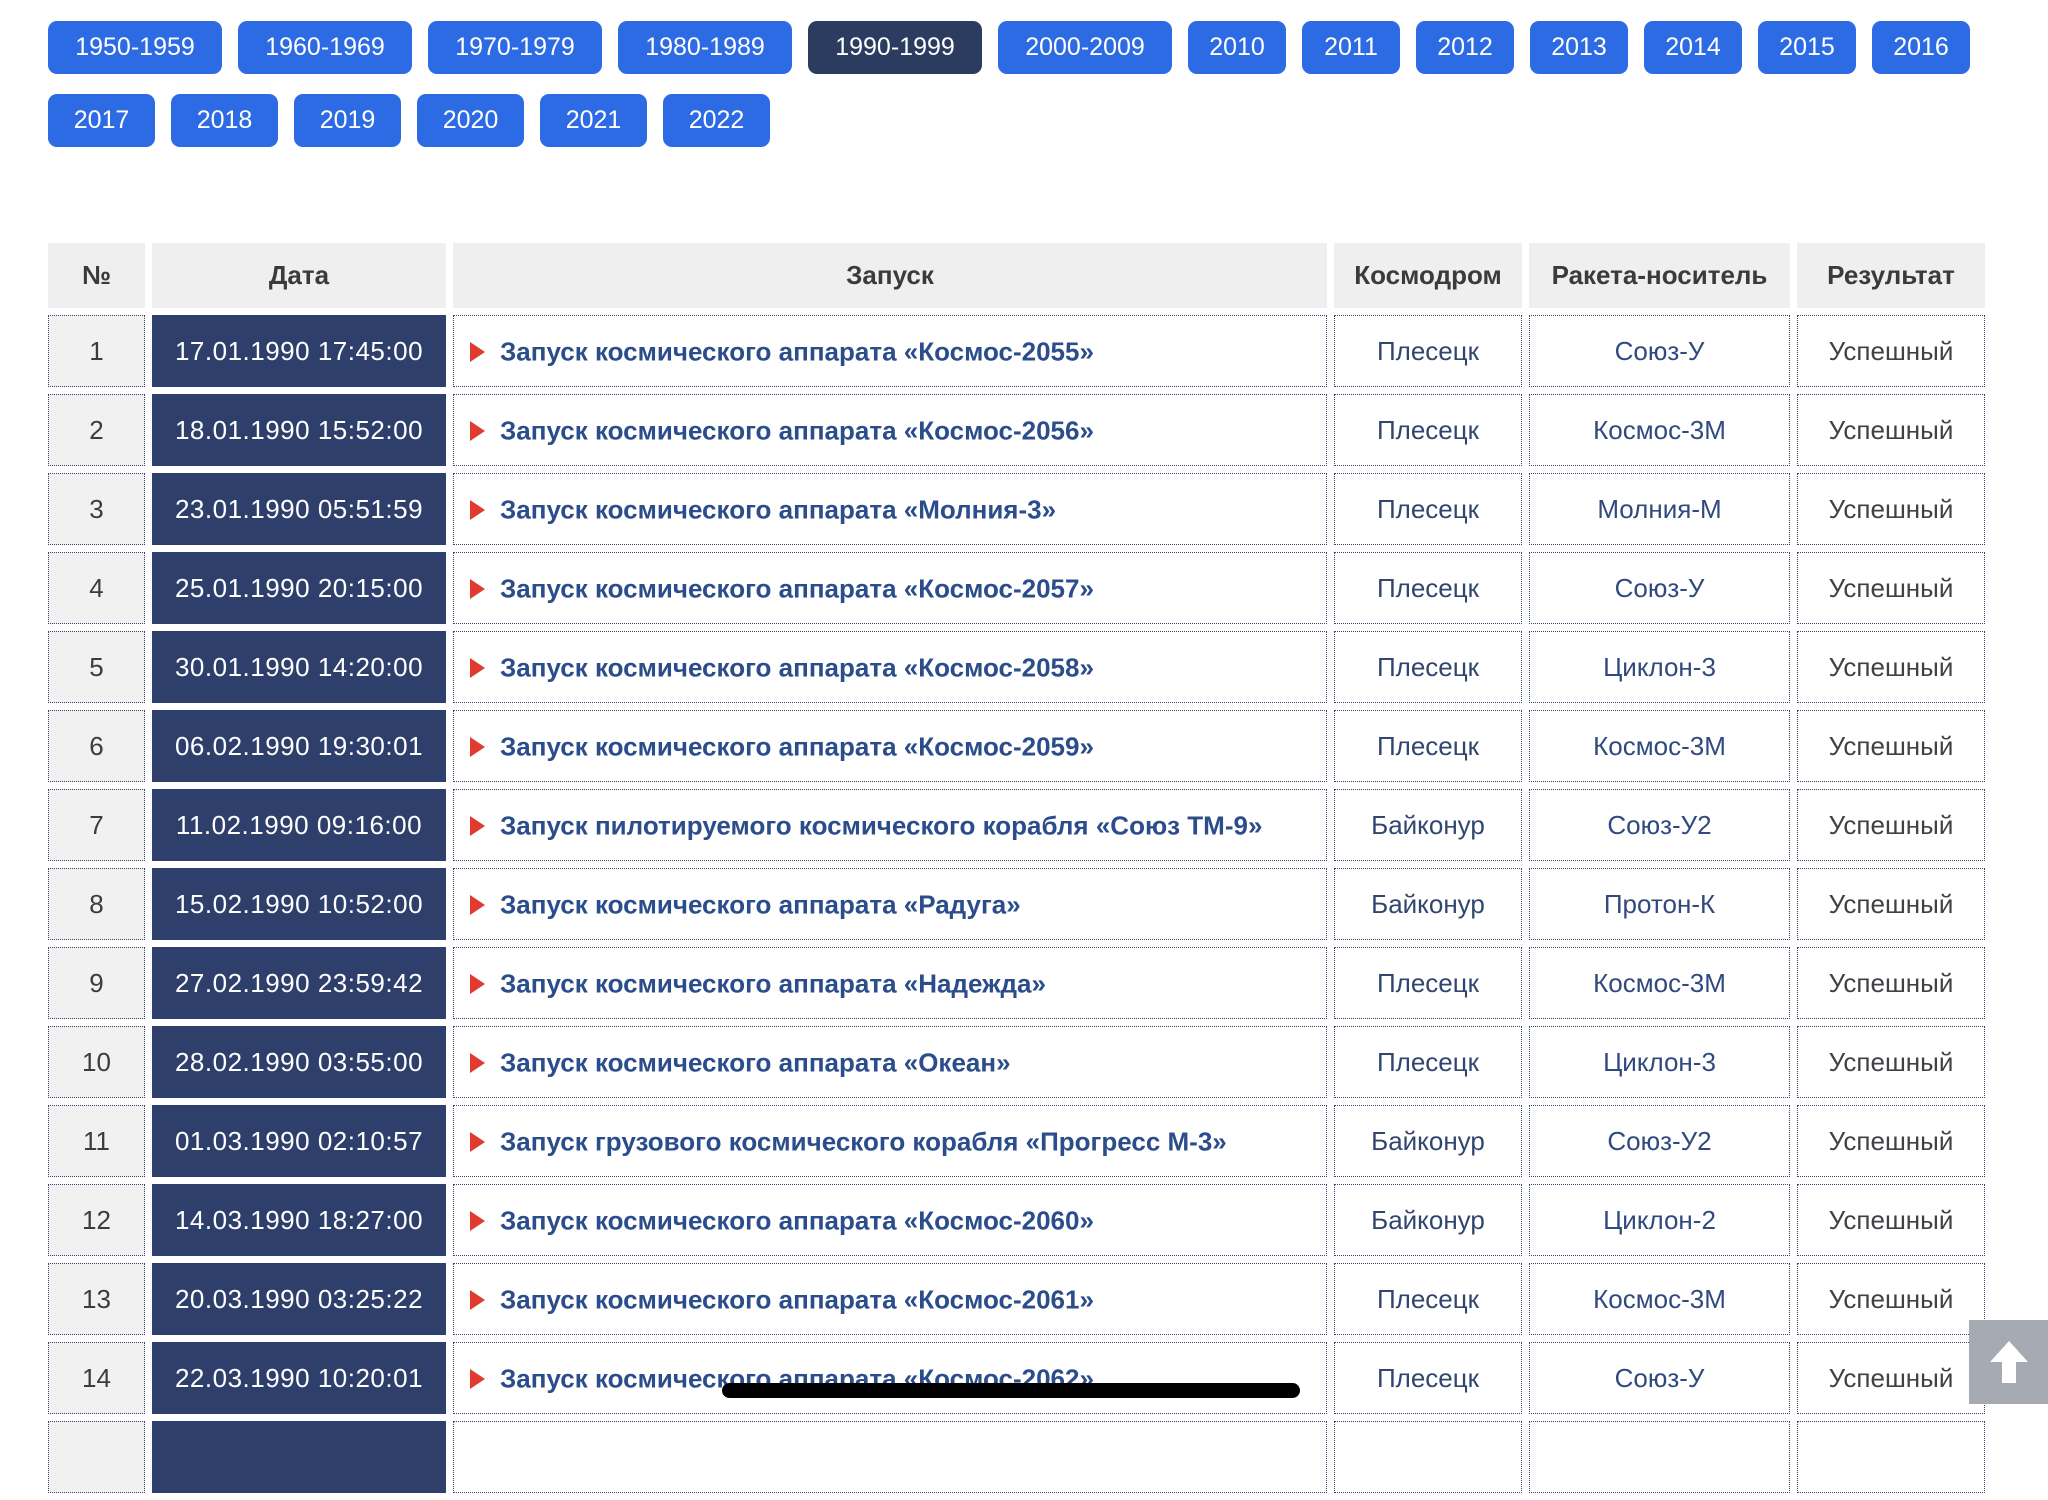  What do you see at coordinates (299, 275) in the screenshot?
I see `header-date: Дата` at bounding box center [299, 275].